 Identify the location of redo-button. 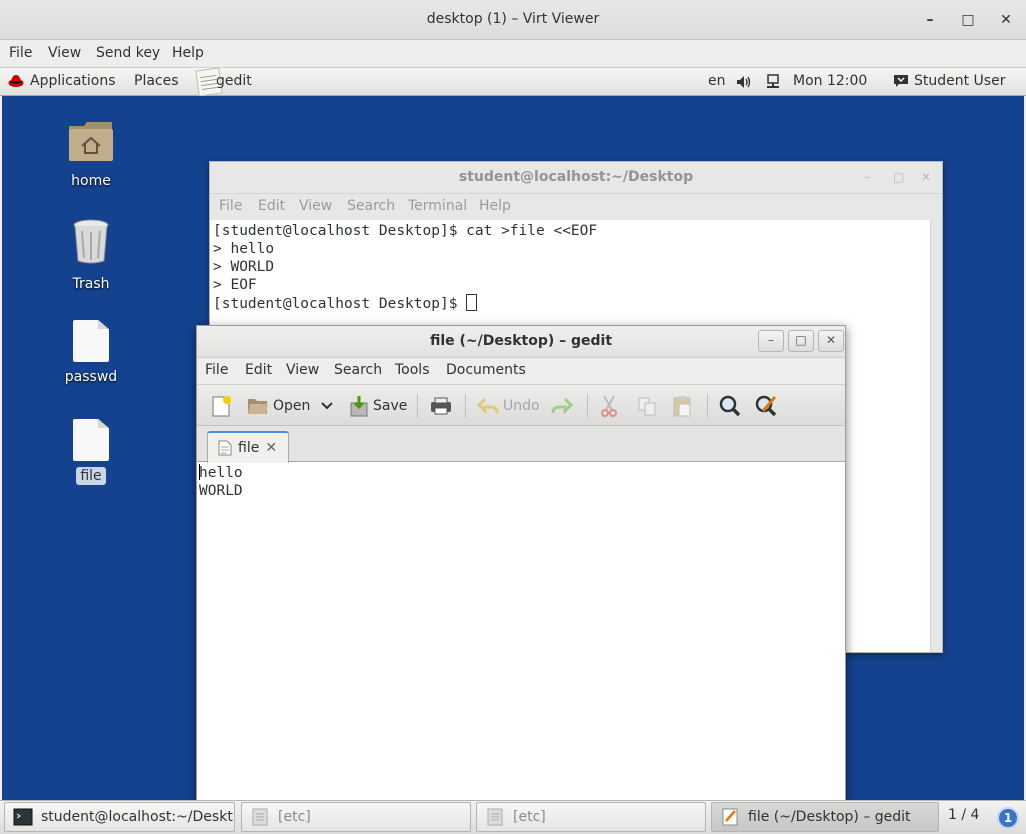
(562, 406).